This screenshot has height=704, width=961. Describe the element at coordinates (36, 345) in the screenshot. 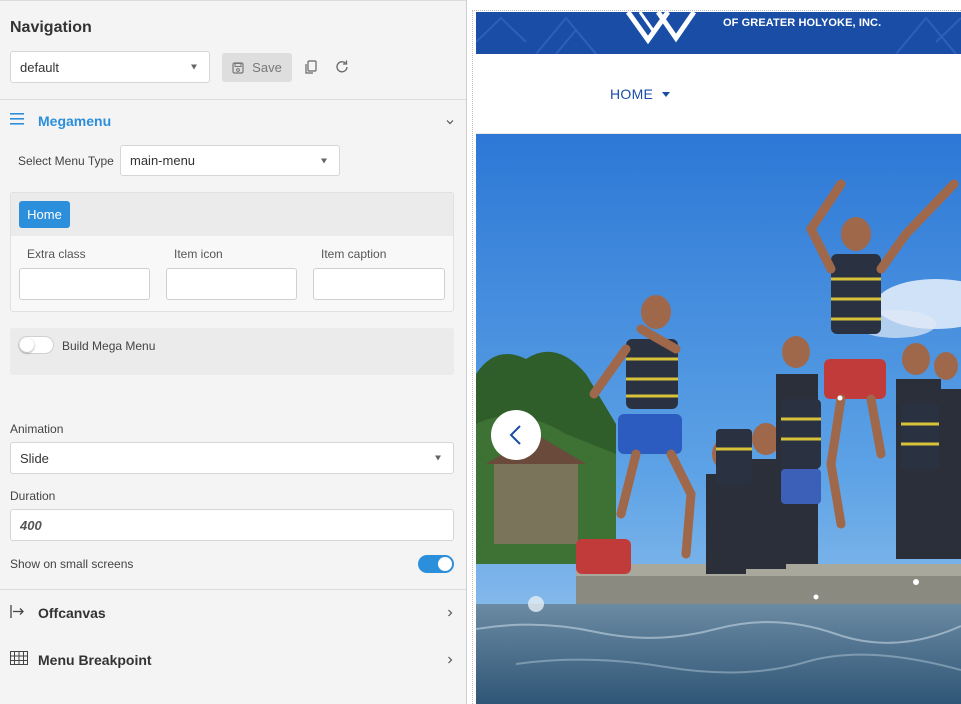

I see `build-mega-menu-toggle` at that location.